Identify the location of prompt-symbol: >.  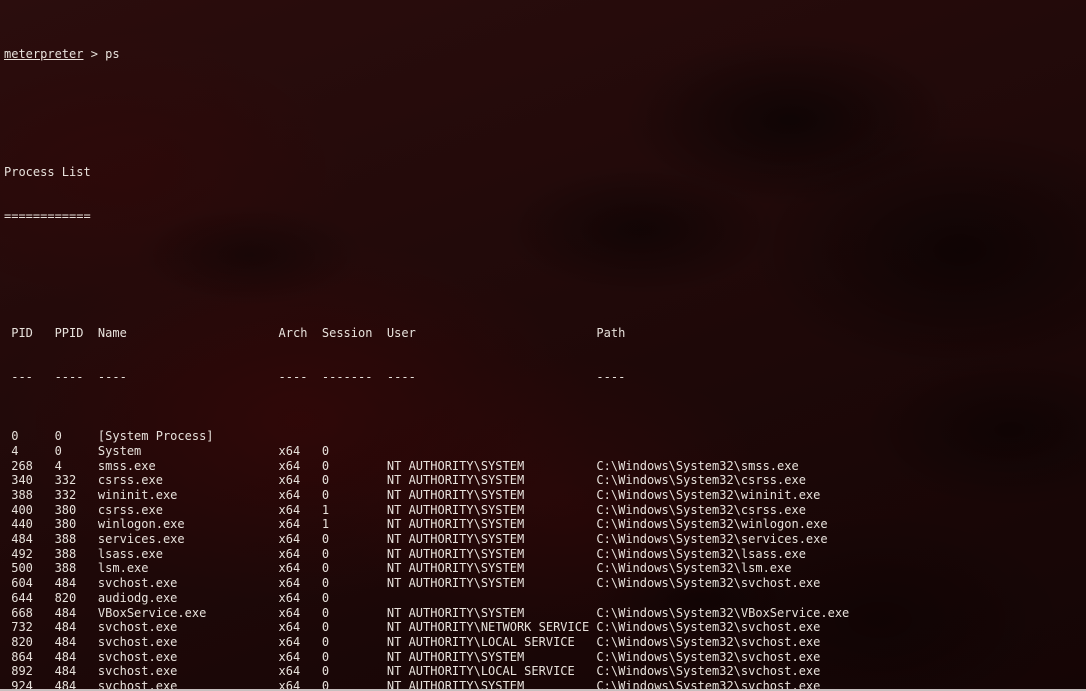
(94, 54).